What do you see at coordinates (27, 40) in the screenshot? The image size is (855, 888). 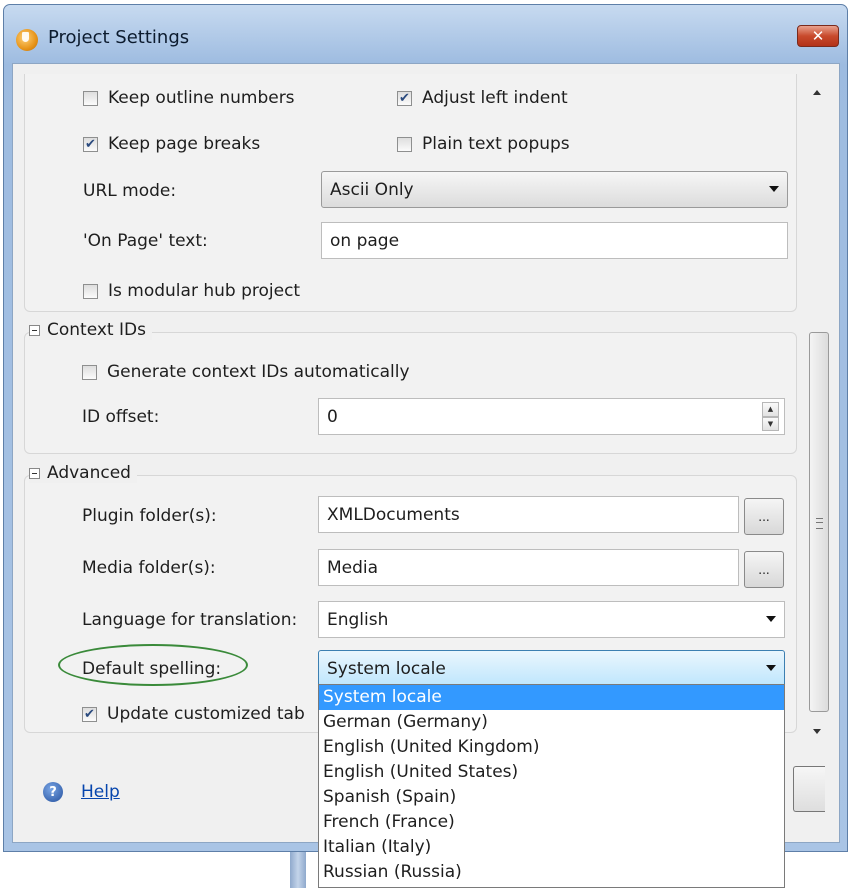 I see `app-icon` at bounding box center [27, 40].